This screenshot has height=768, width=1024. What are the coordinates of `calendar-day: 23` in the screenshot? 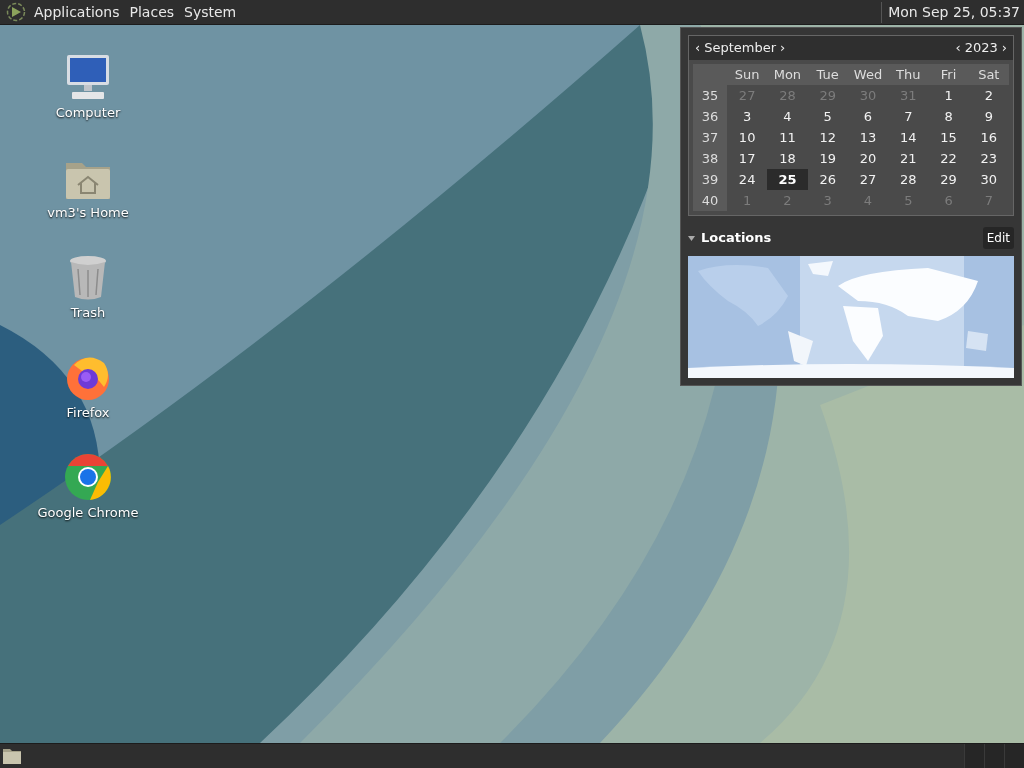 It's located at (988, 158).